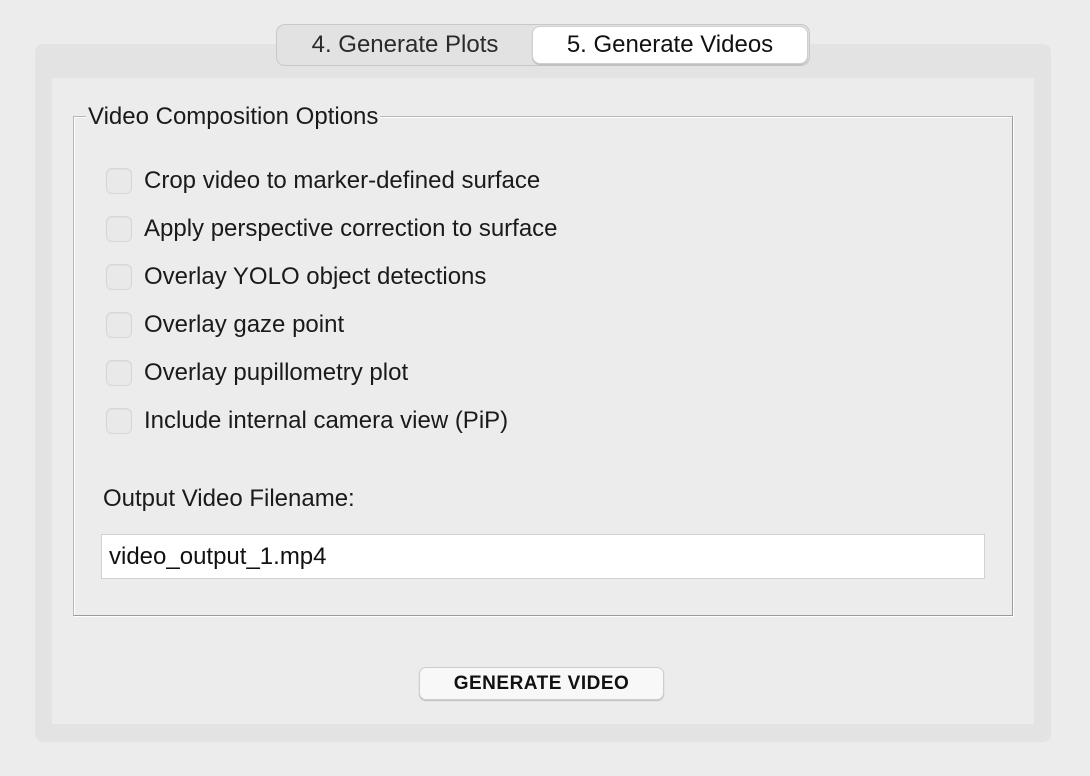 This screenshot has height=776, width=1090. I want to click on gaze-point-checkbox, so click(119, 325).